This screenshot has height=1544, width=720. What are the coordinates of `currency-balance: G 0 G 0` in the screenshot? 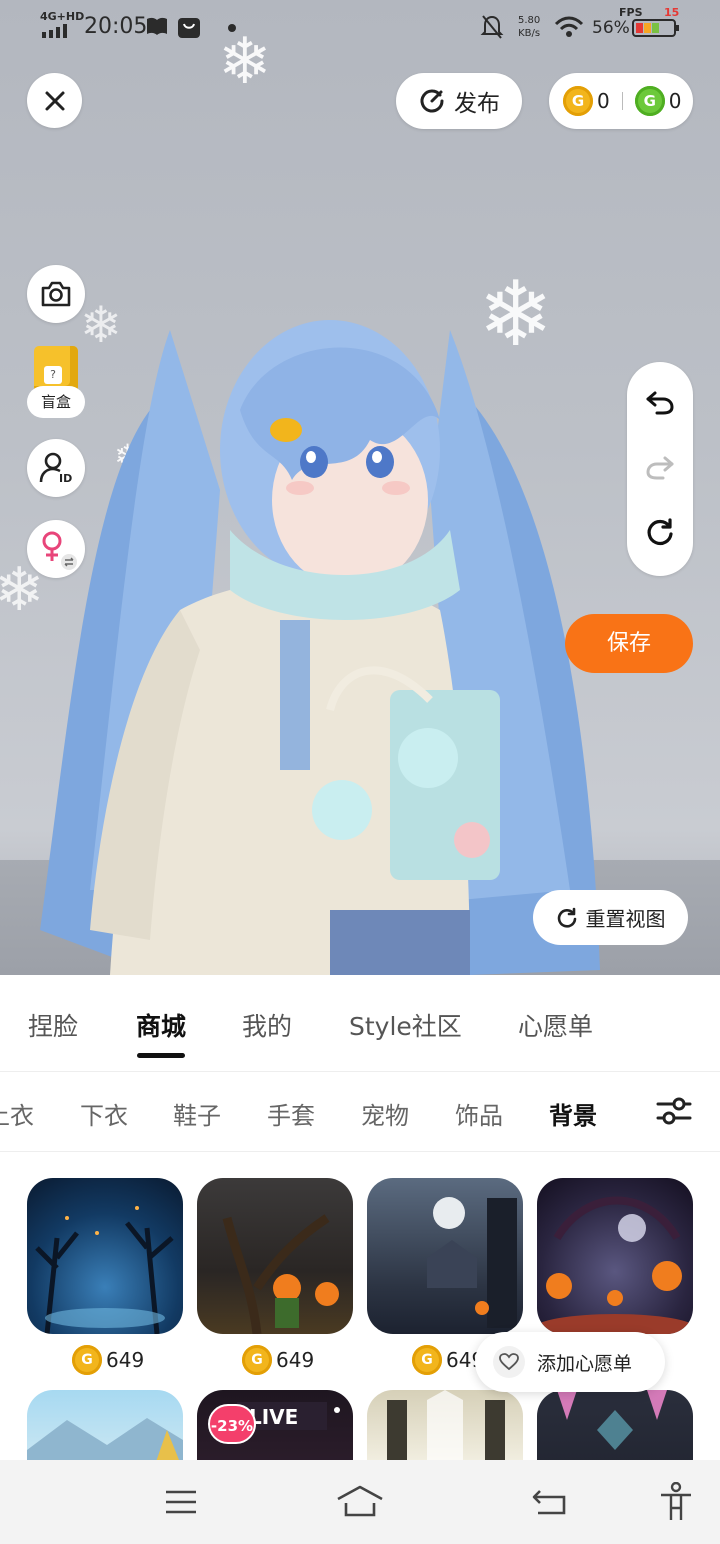 It's located at (621, 101).